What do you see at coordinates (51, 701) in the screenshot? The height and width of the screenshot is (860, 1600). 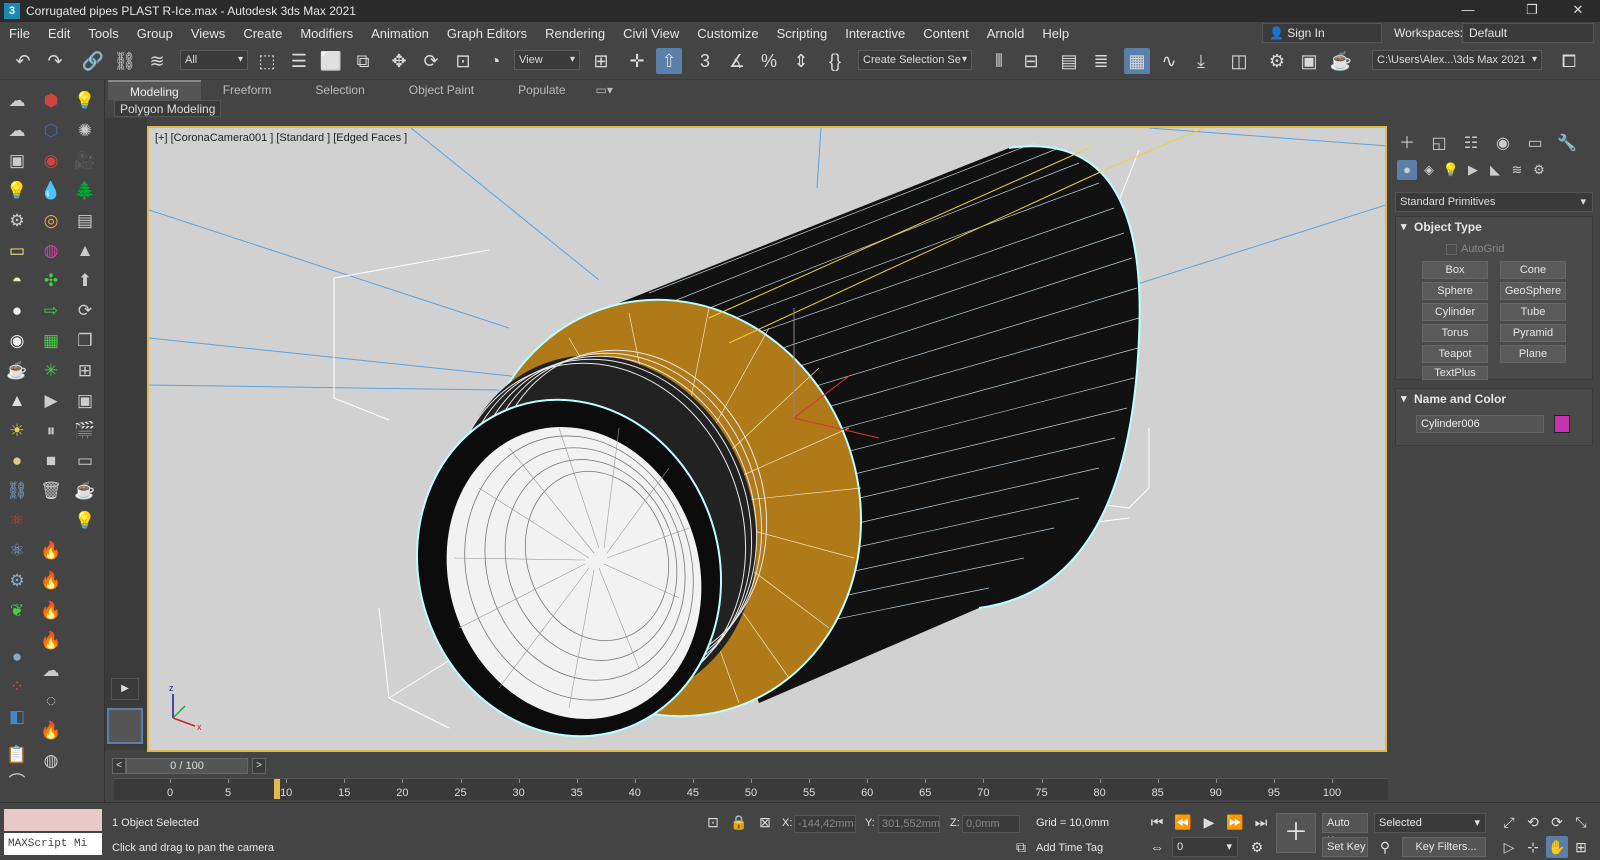 I see `swirl-icon: ◌` at bounding box center [51, 701].